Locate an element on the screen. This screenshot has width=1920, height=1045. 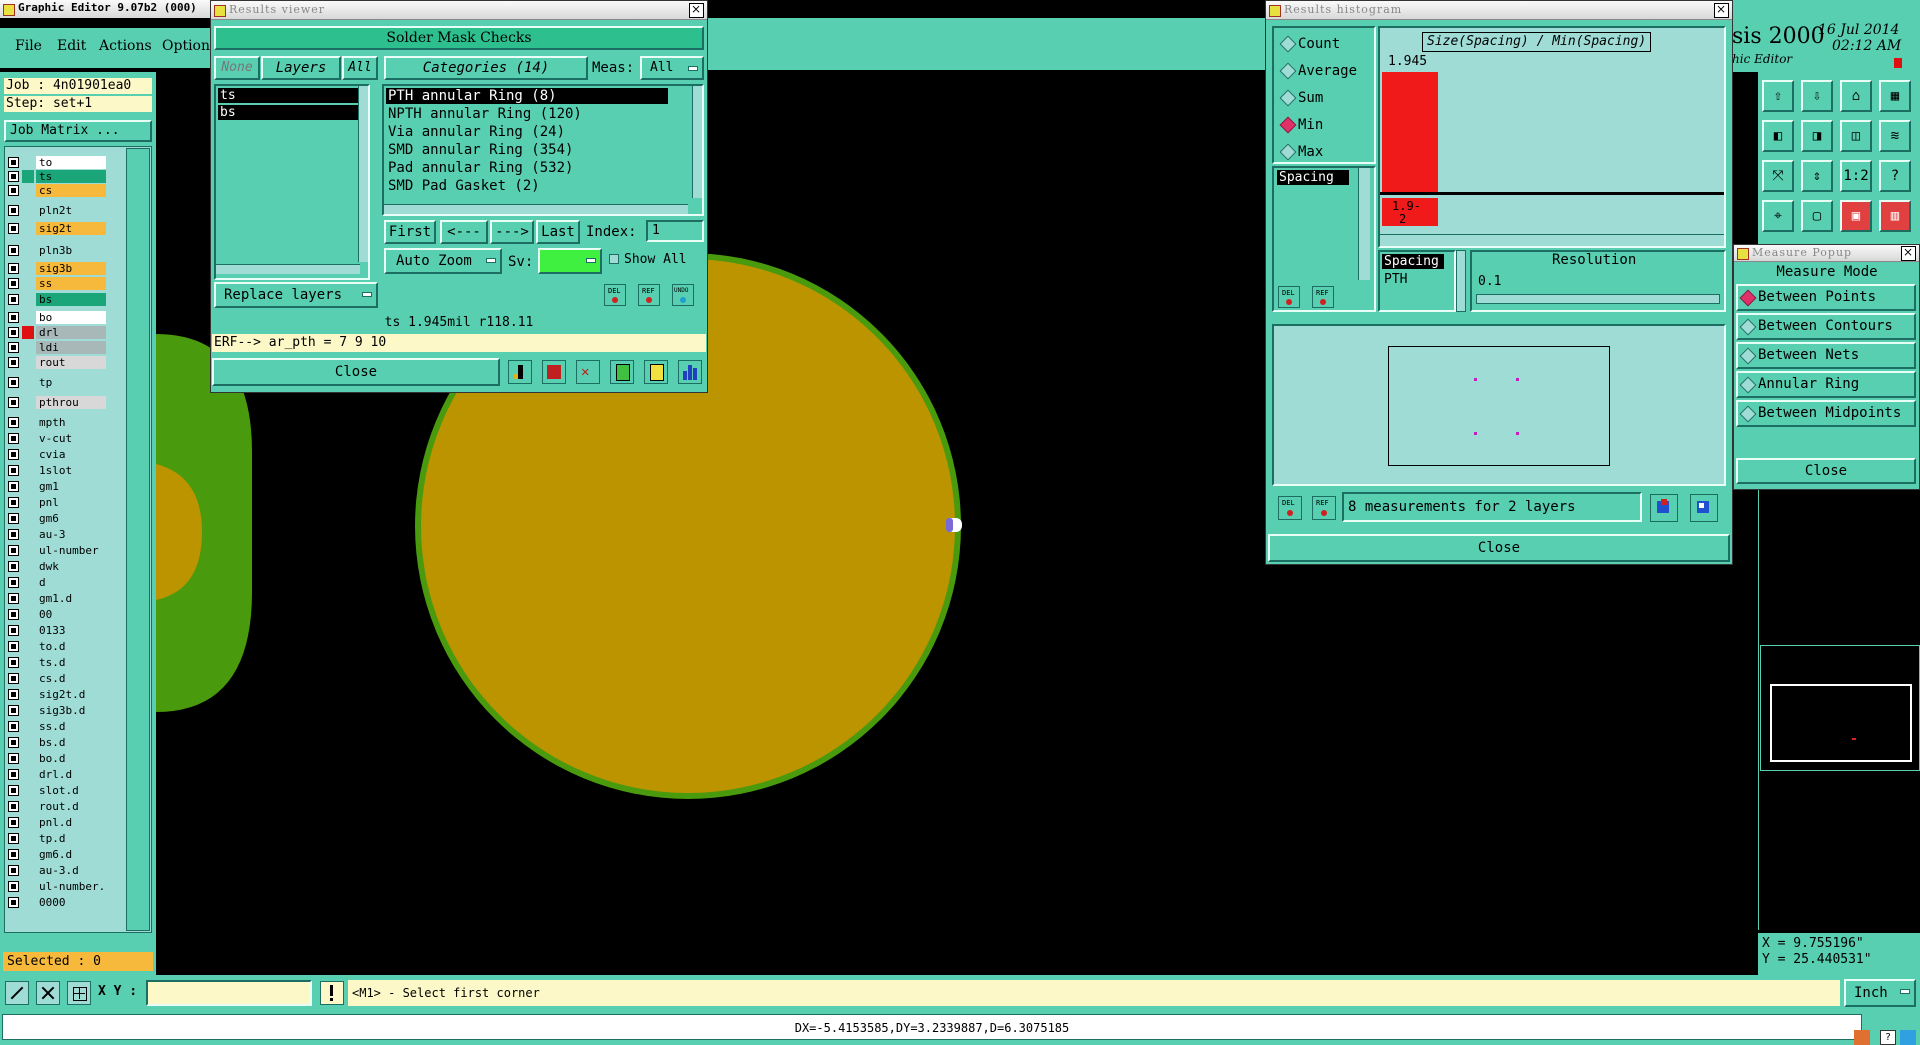
grid-view-icon: ▦ is located at coordinates (1895, 96).